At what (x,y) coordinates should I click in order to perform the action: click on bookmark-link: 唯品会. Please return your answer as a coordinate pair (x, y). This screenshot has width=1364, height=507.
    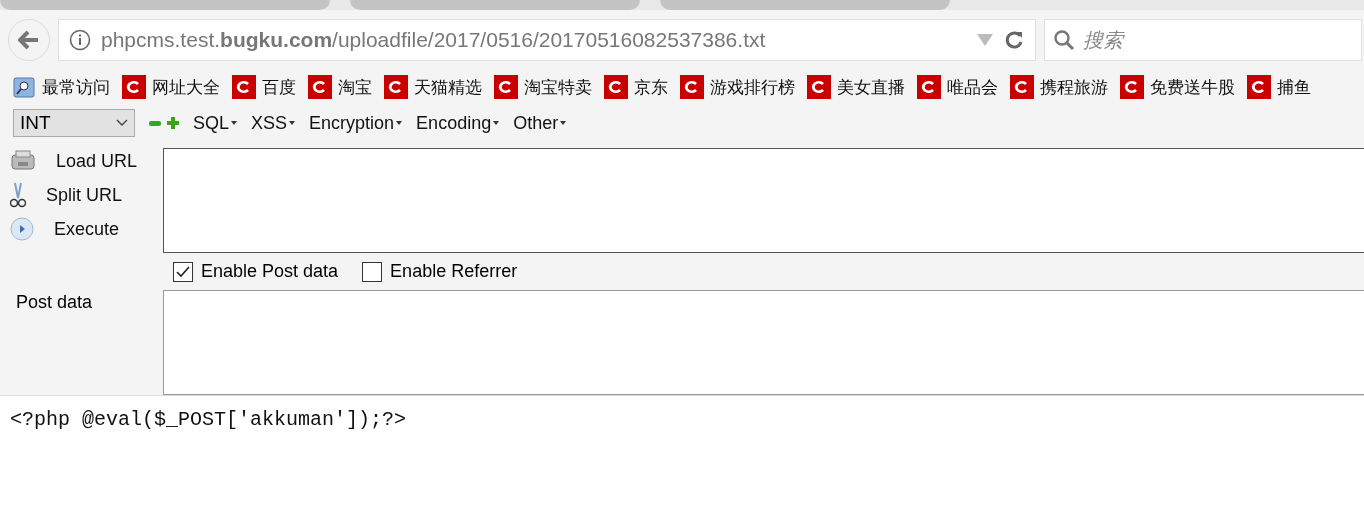
    Looking at the image, I should click on (957, 87).